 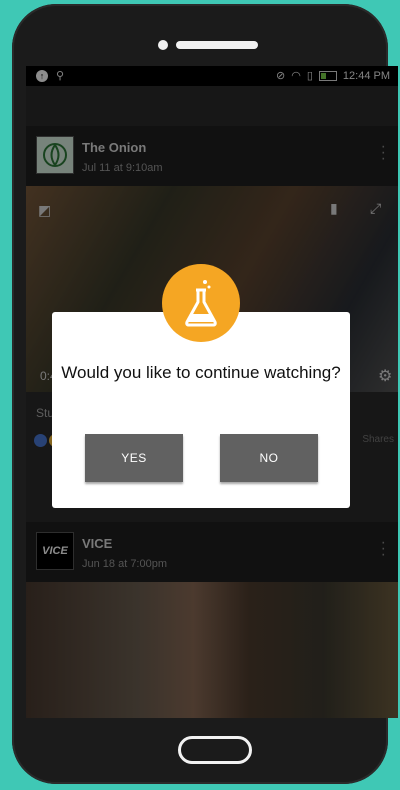 I want to click on flask-icon, so click(x=201, y=303).